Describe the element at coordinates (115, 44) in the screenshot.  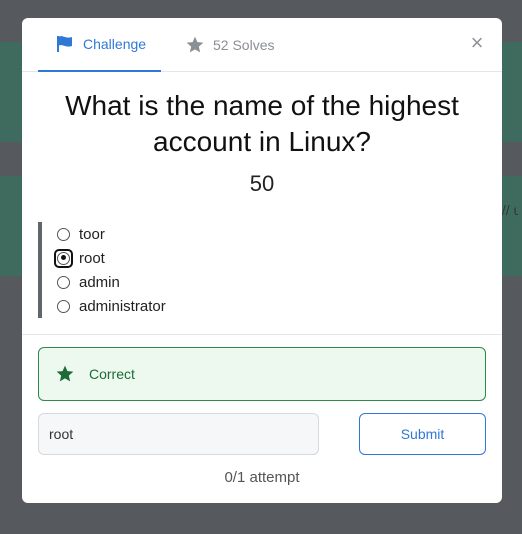
I see `tab-challenge-label: Challenge` at that location.